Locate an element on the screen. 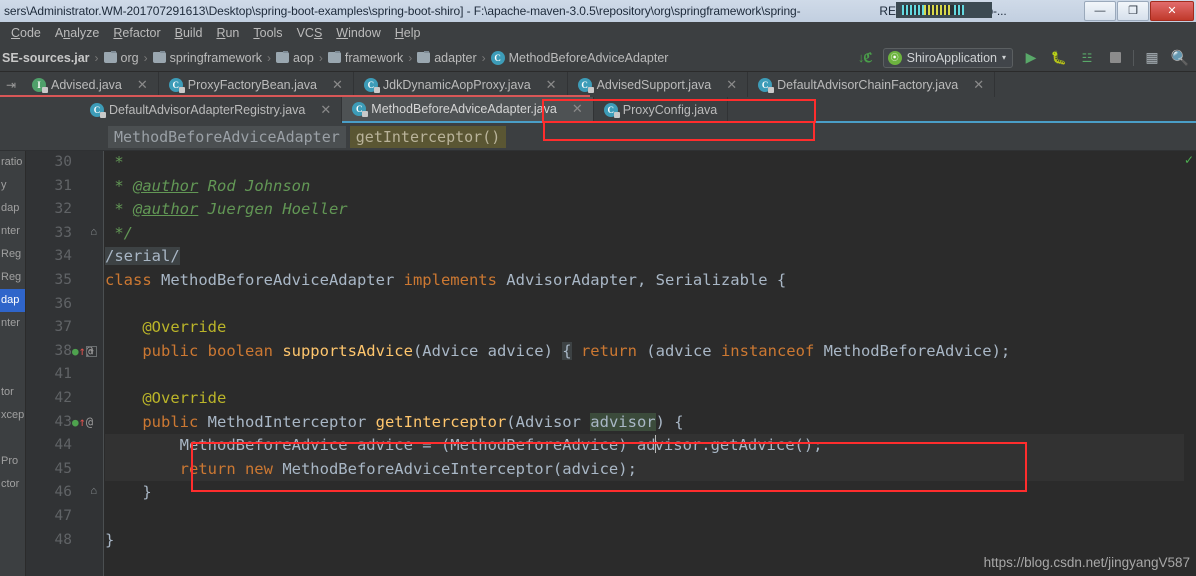 This screenshot has height=576, width=1196. run-with-coverage-button: ☳ is located at coordinates (1087, 58).